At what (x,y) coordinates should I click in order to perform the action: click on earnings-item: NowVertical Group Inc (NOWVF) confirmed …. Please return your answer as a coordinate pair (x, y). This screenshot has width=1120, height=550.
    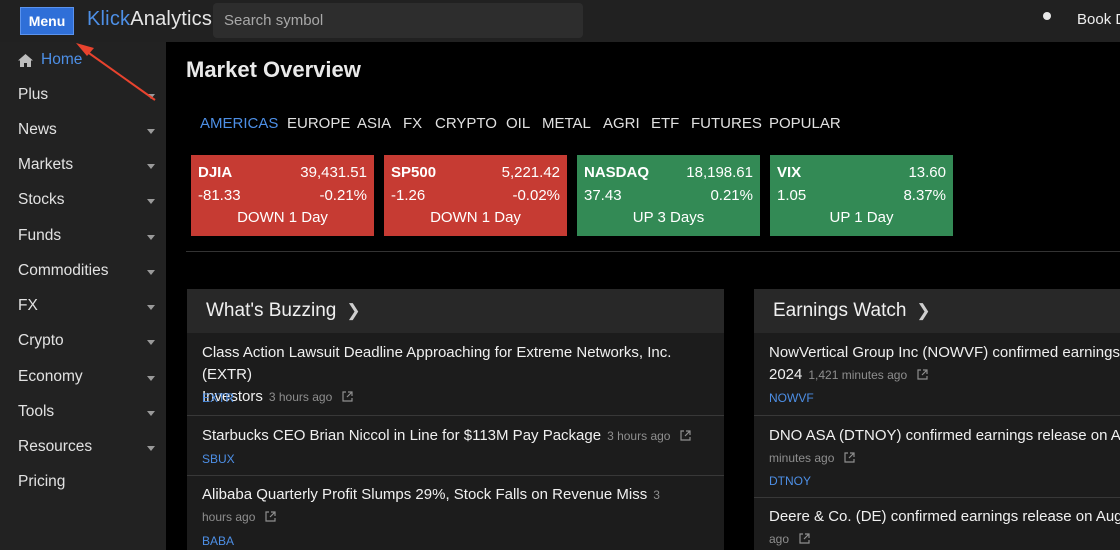
    Looking at the image, I should click on (937, 374).